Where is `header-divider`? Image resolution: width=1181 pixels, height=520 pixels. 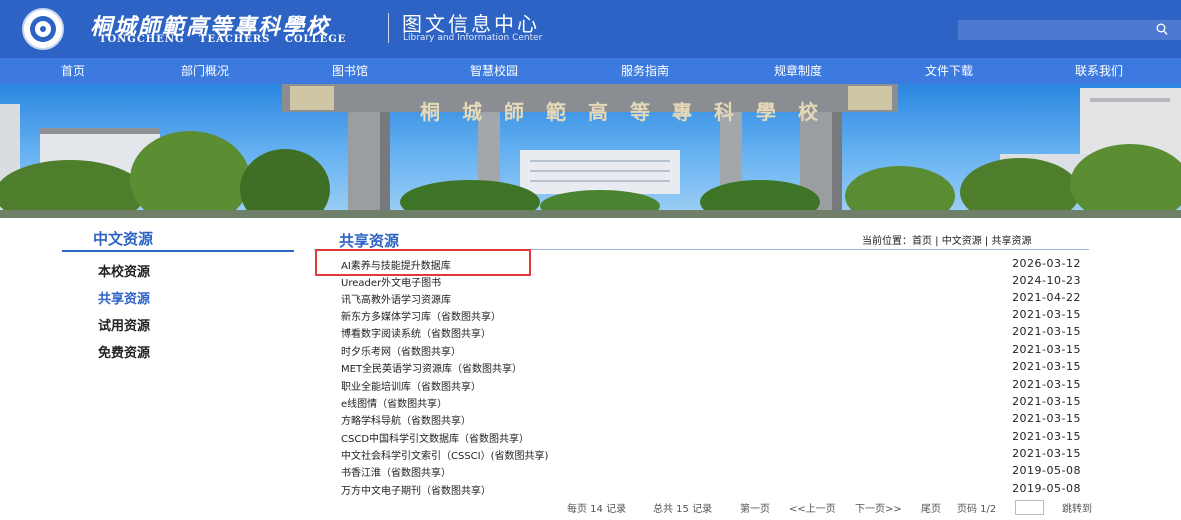
header-divider is located at coordinates (388, 28).